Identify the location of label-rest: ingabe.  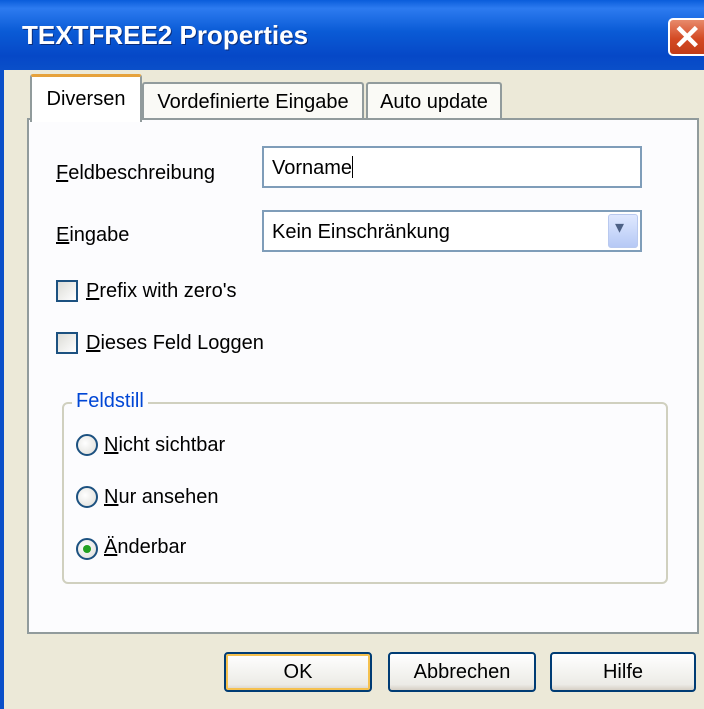
(99, 235).